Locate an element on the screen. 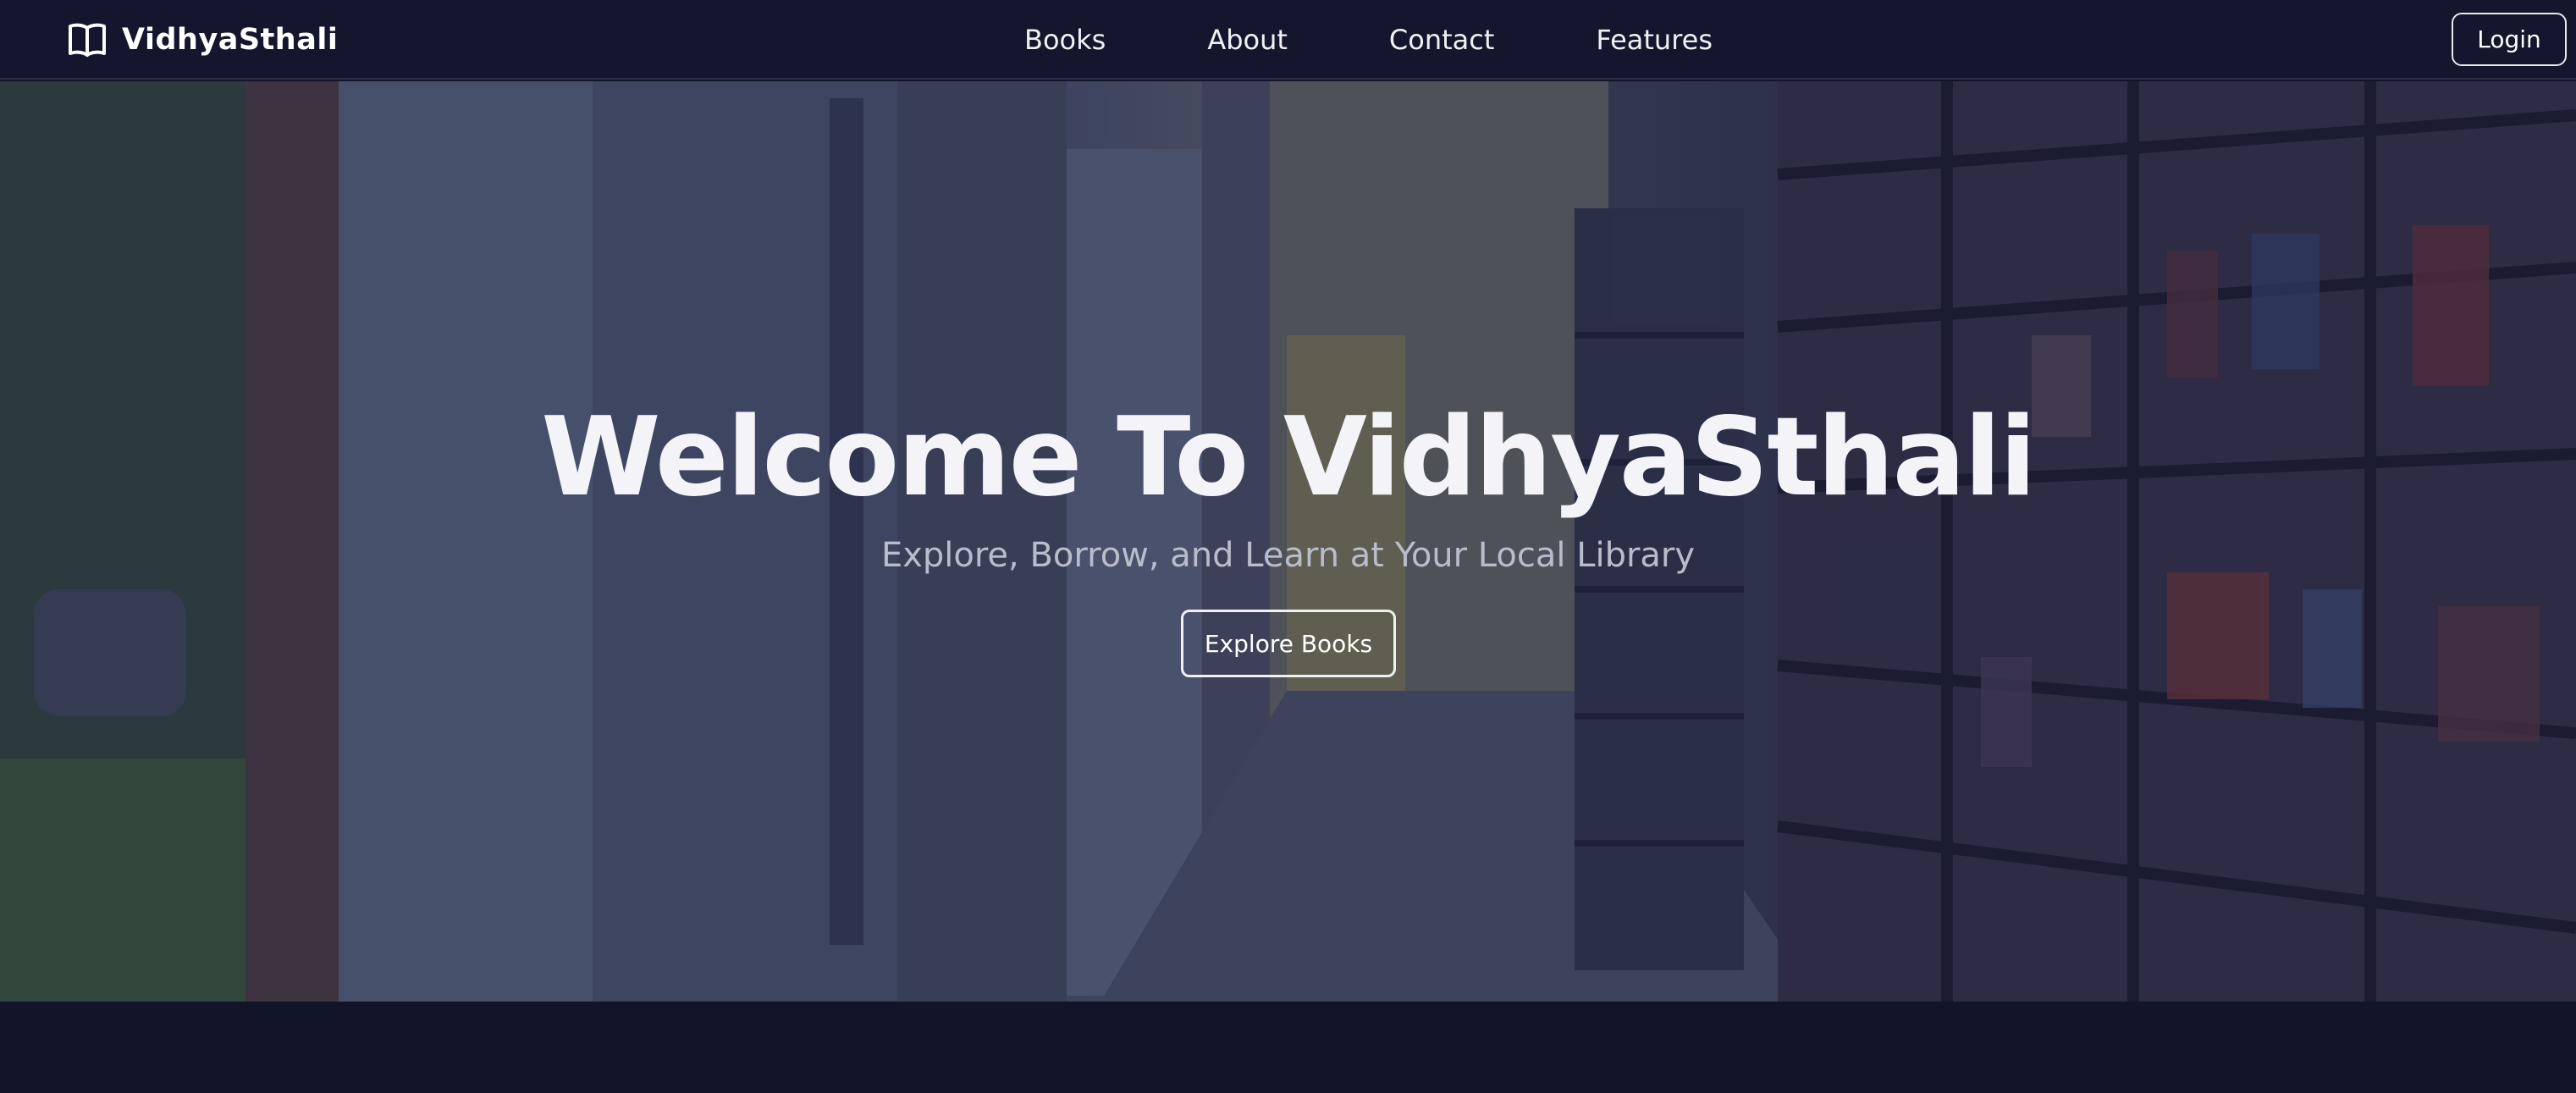  nav-links: Books About Contact Features is located at coordinates (1419, 40).